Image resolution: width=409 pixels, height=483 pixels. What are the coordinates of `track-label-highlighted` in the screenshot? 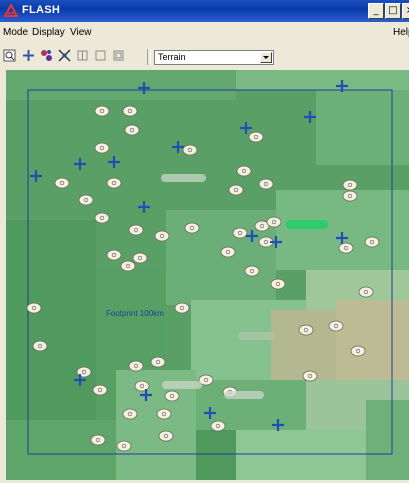 It's located at (307, 224).